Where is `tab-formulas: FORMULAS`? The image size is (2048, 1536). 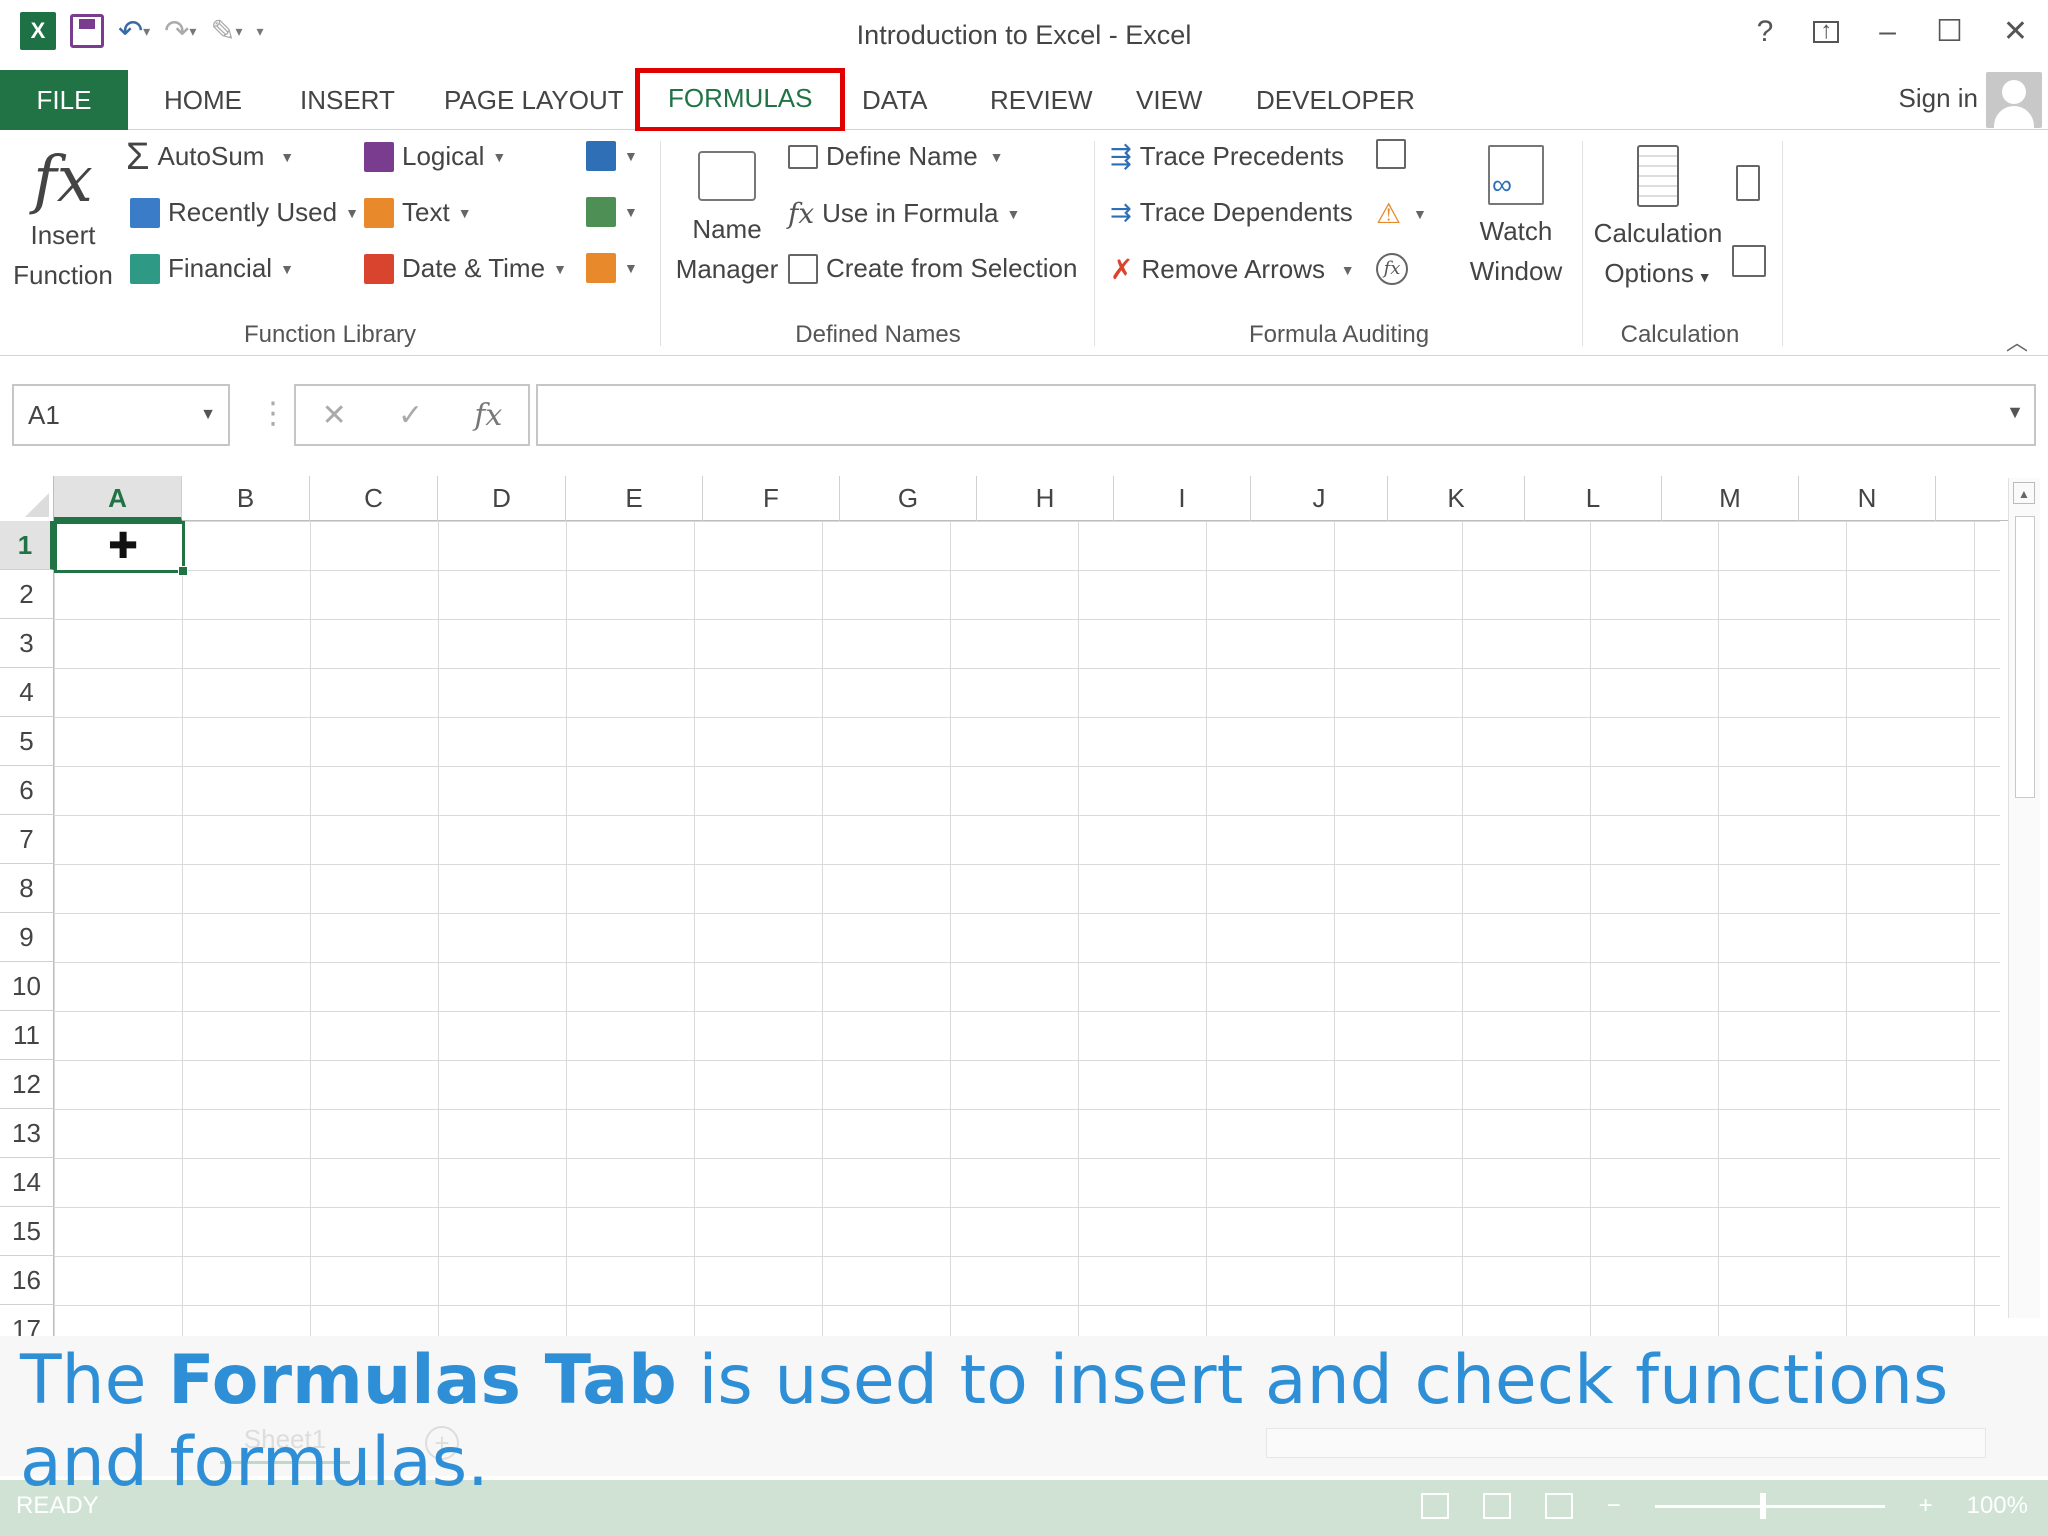
tab-formulas: FORMULAS is located at coordinates (740, 100).